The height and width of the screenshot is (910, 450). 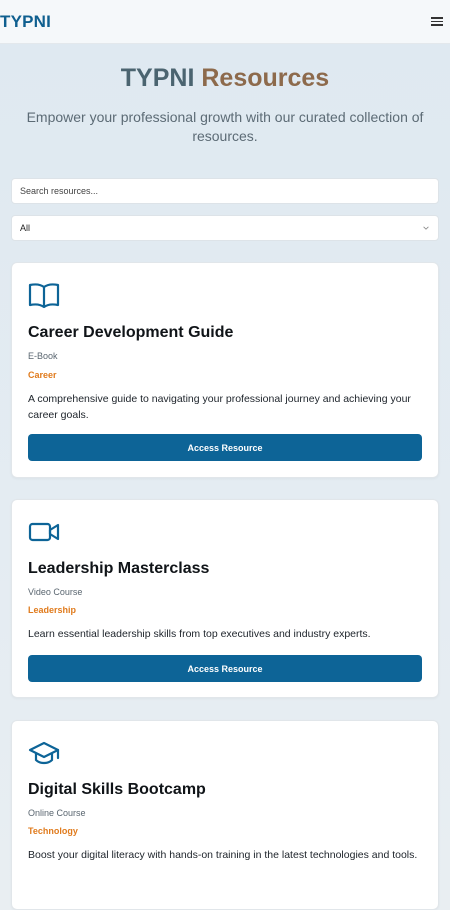 What do you see at coordinates (437, 22) in the screenshot?
I see `hamburger-menu-icon` at bounding box center [437, 22].